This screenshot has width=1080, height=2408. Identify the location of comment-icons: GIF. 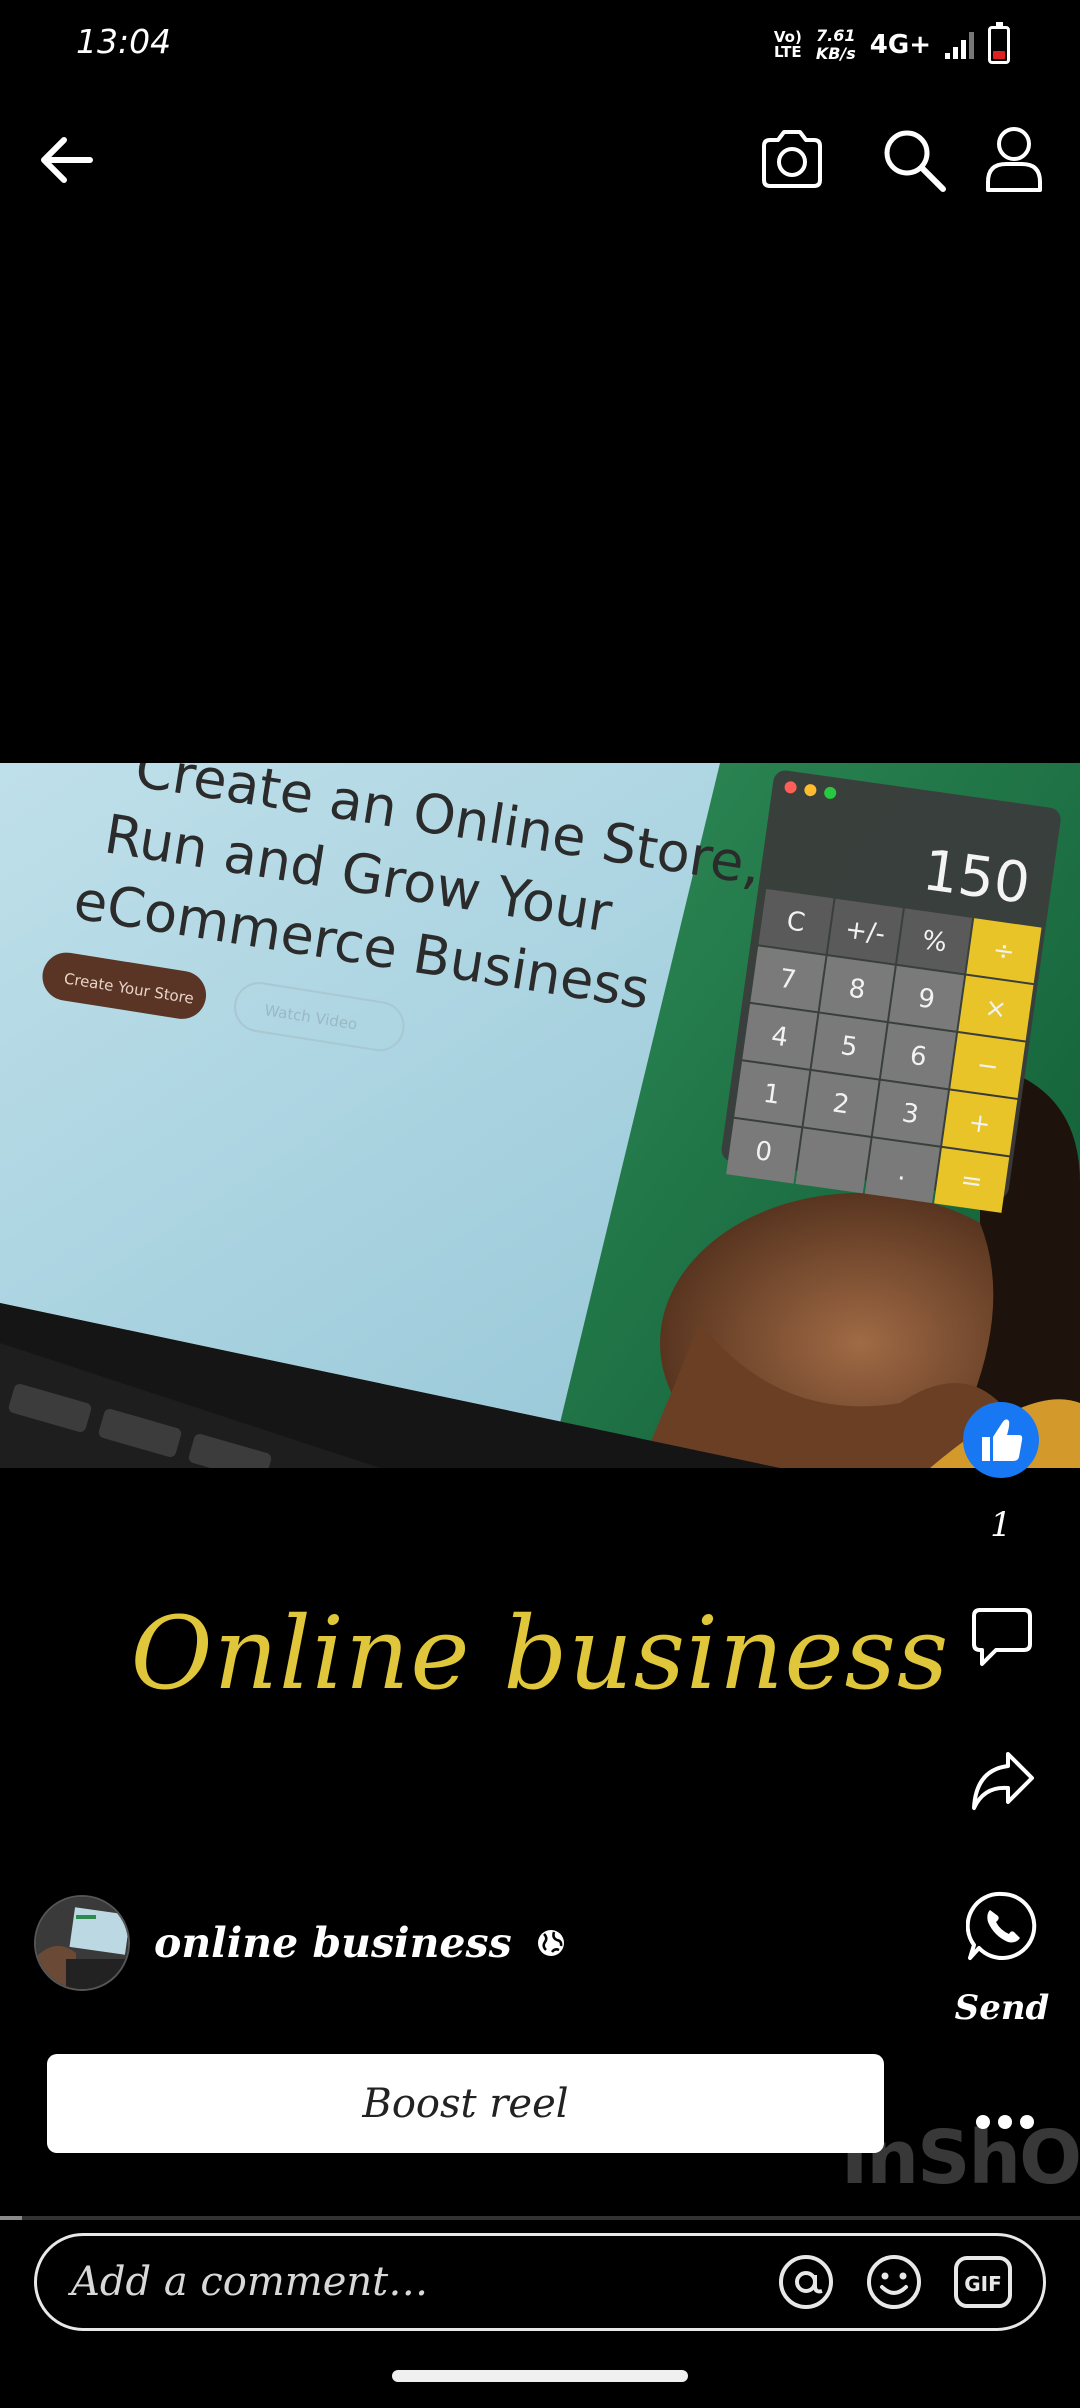
(895, 2282).